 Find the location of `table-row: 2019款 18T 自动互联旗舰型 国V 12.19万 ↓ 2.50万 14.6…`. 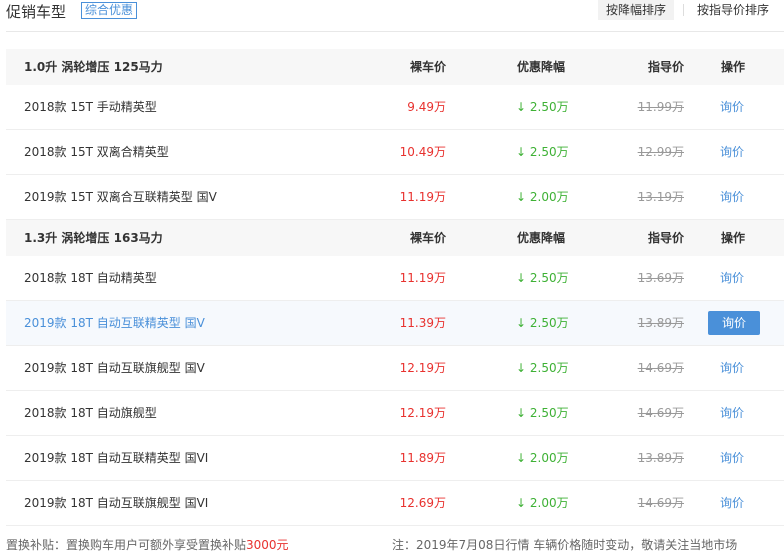

table-row: 2019款 18T 自动互联旗舰型 国V 12.19万 ↓ 2.50万 14.6… is located at coordinates (395, 368).